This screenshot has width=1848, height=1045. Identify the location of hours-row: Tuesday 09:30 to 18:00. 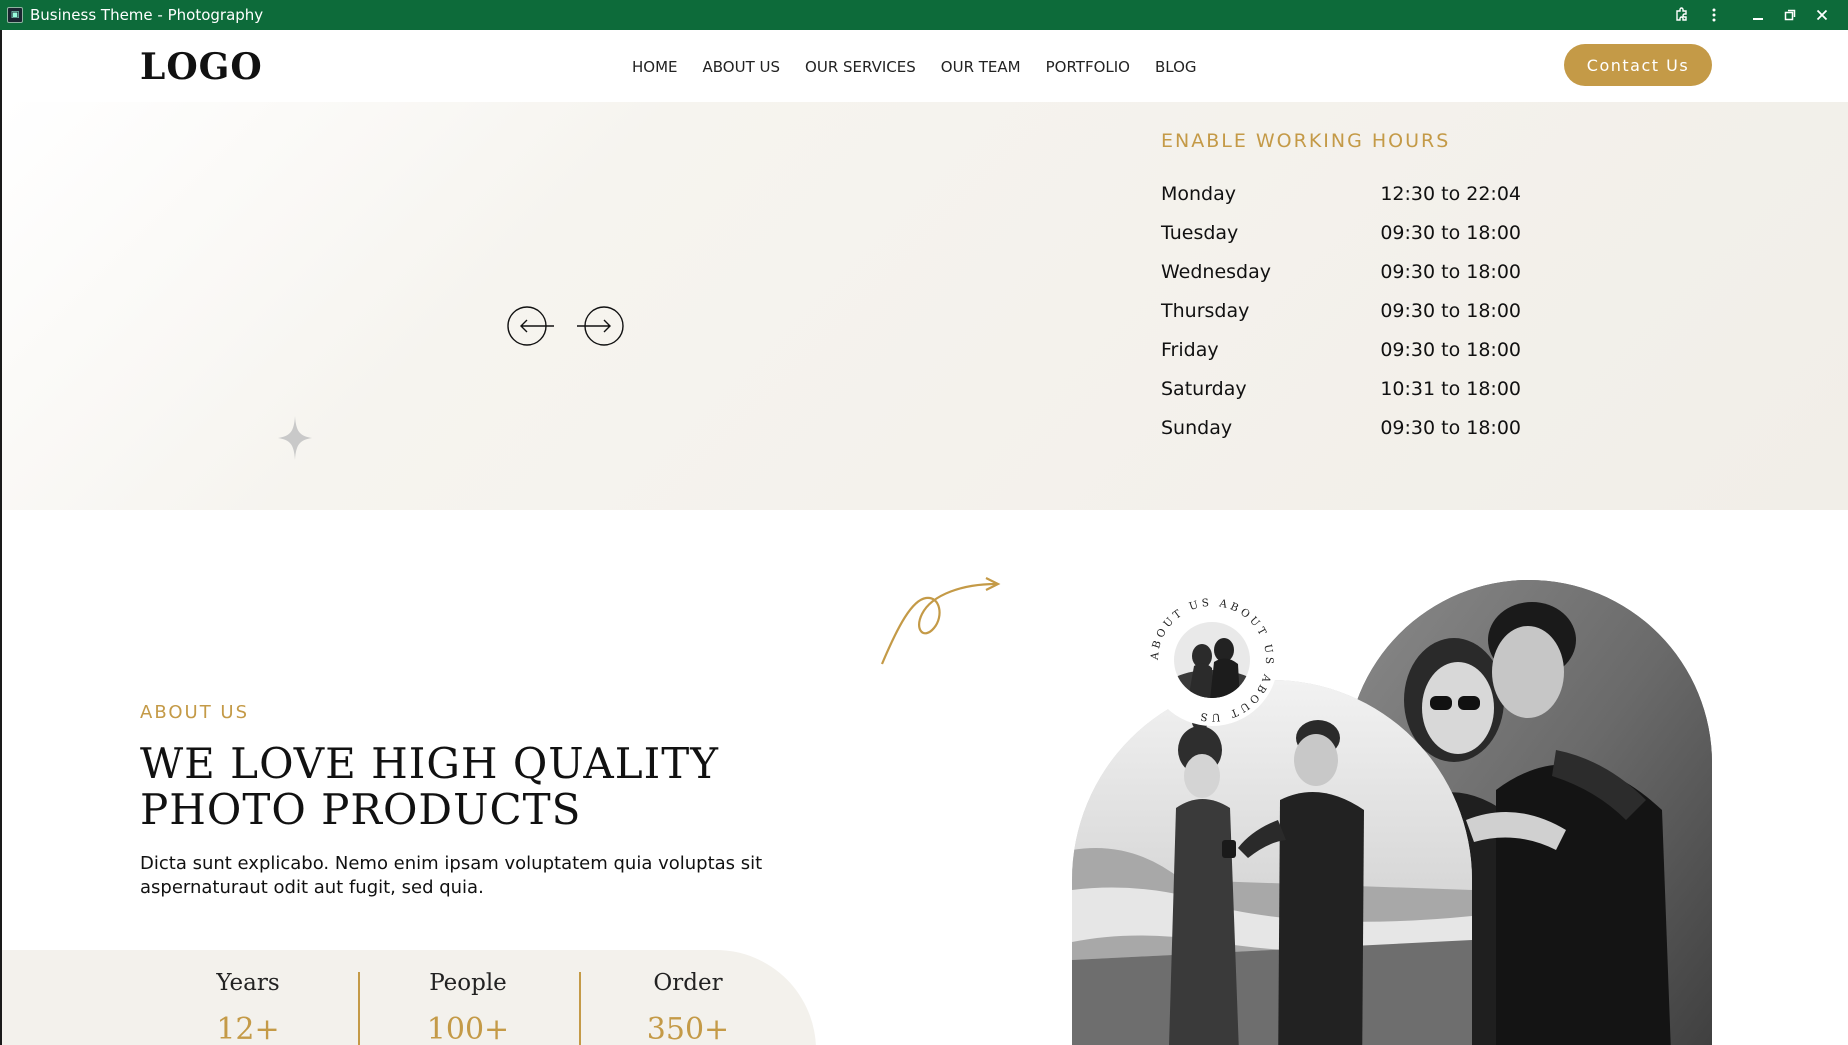
(1341, 232).